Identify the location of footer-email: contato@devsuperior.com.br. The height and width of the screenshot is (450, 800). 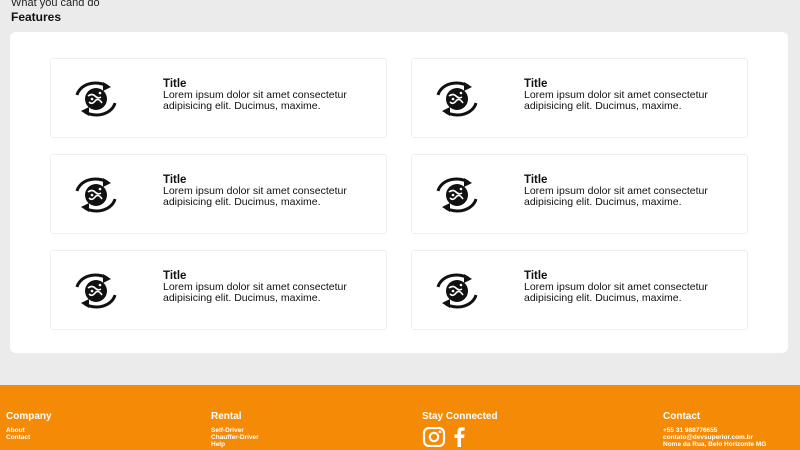
(708, 437).